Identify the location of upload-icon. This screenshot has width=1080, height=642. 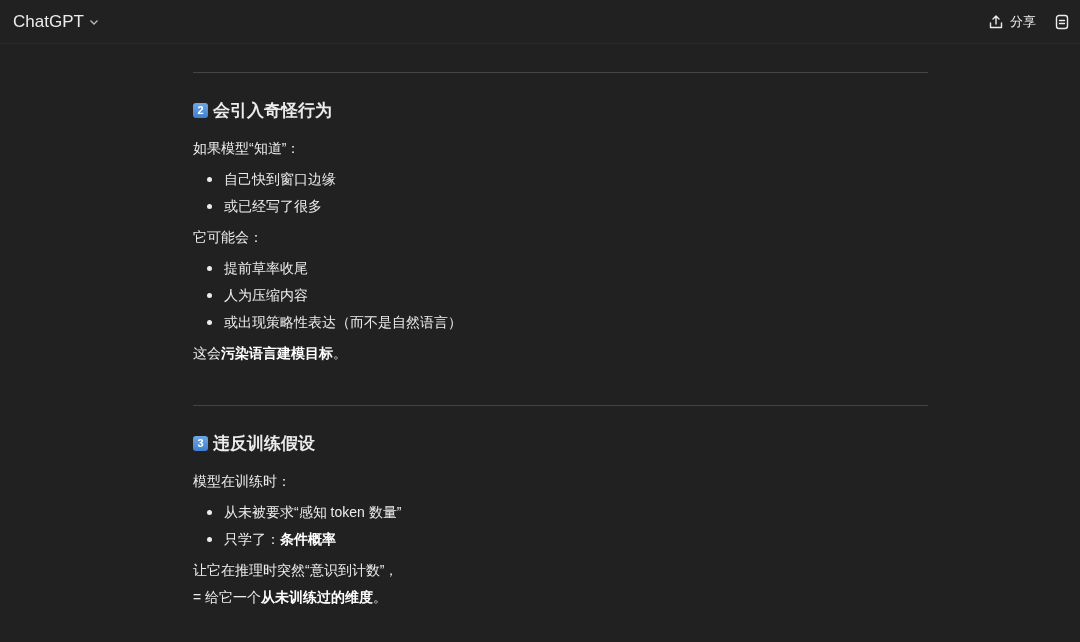
(996, 21).